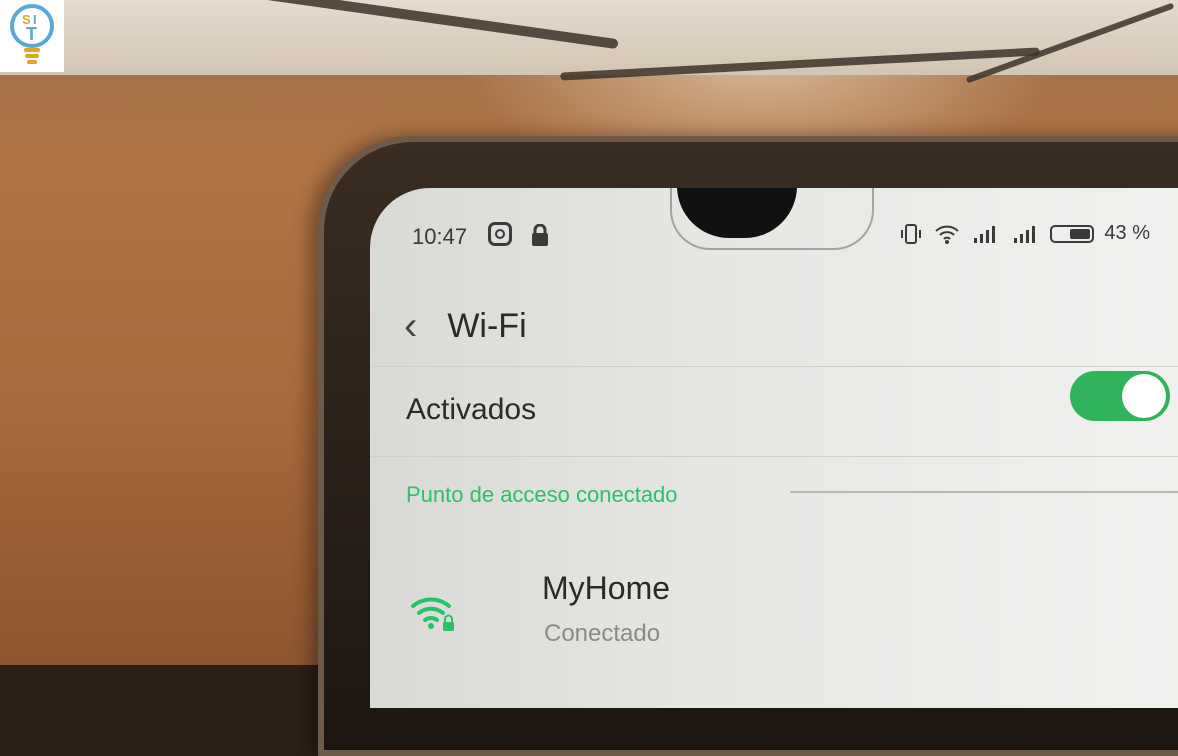 This screenshot has width=1178, height=756. Describe the element at coordinates (947, 234) in the screenshot. I see `wifi-icon` at that location.